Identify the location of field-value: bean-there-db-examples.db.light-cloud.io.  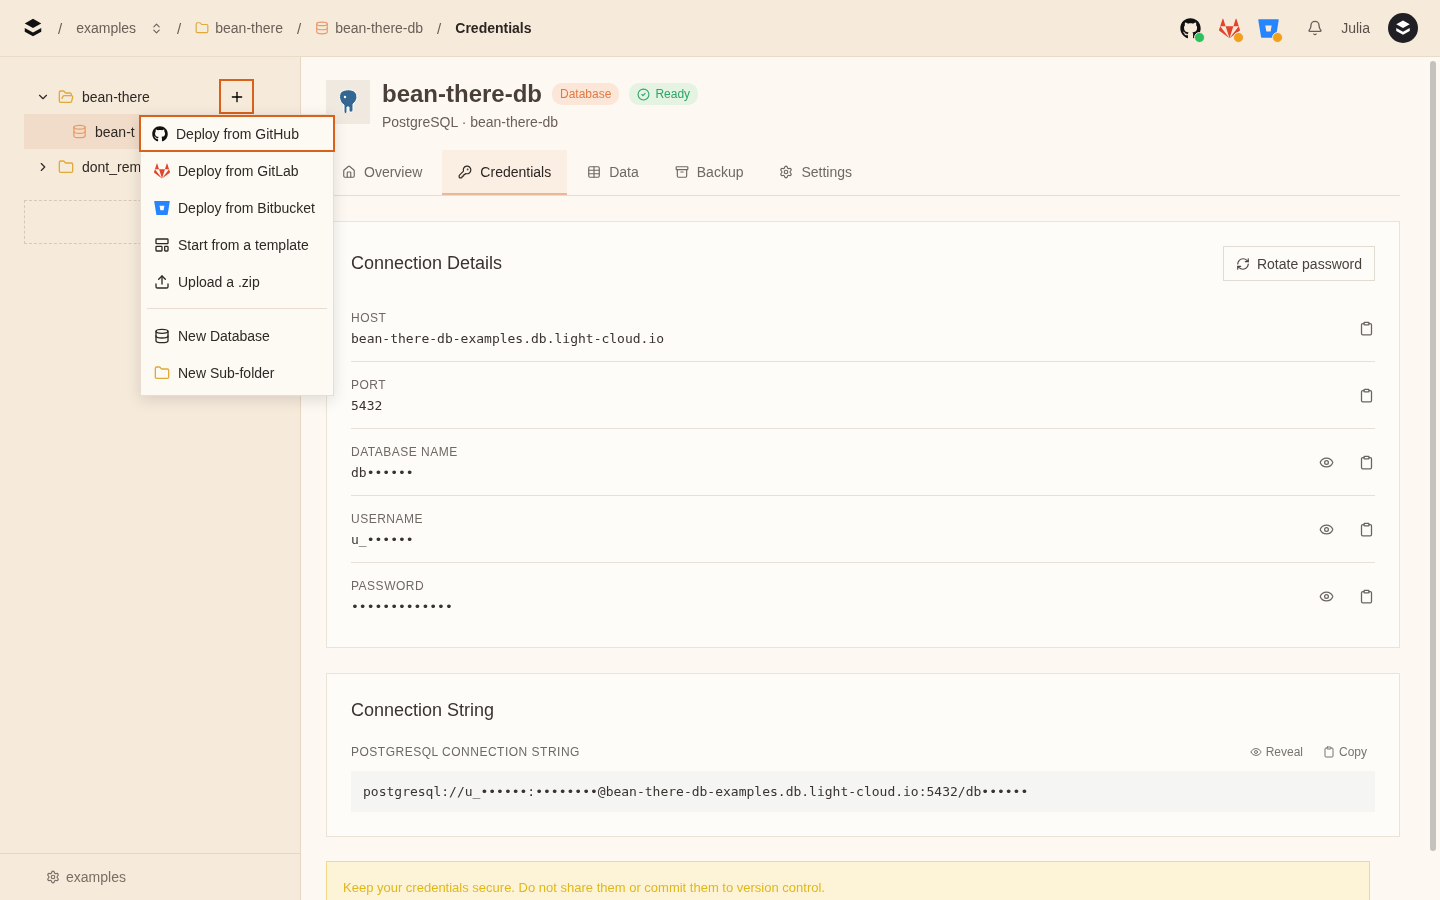
(508, 338).